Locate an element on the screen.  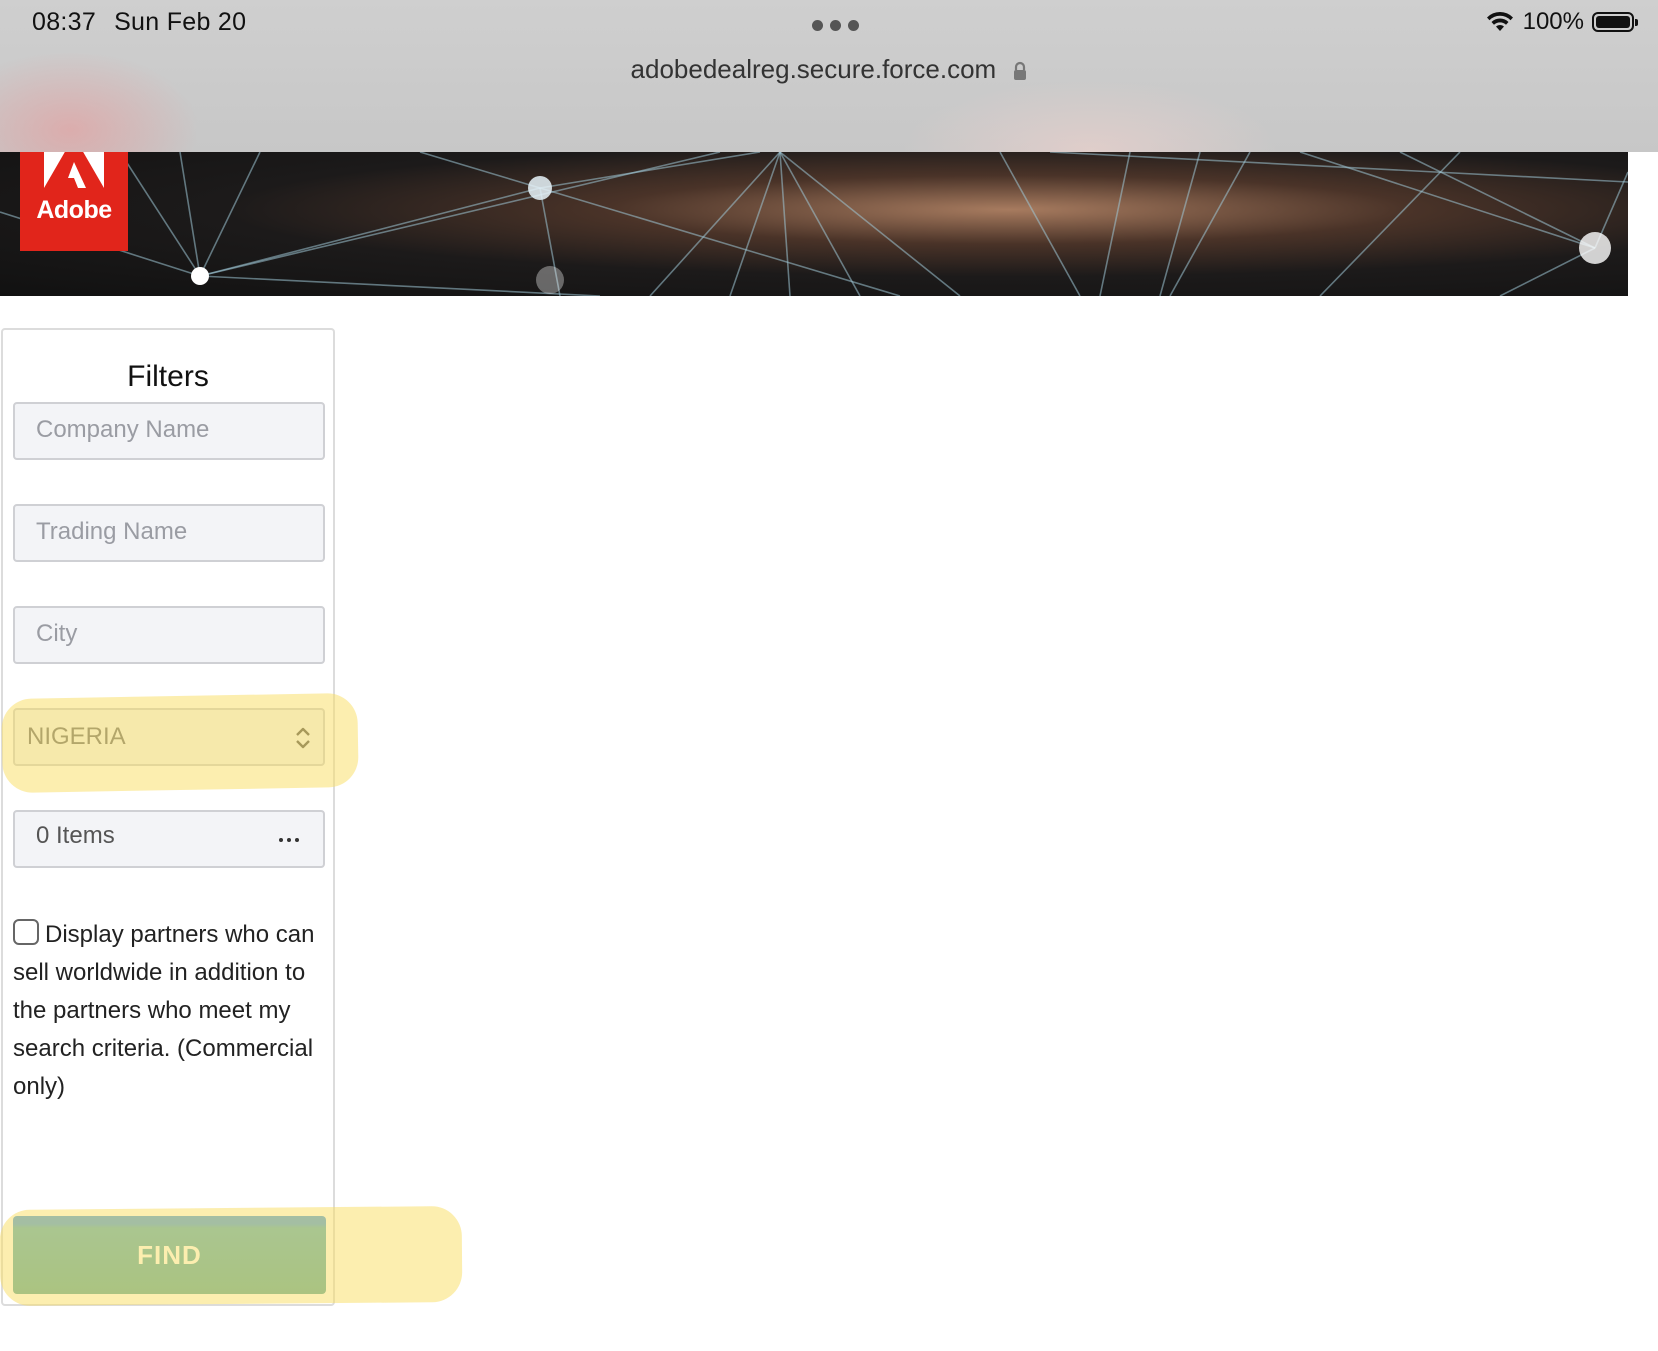
status-date: Sun Feb 20 is located at coordinates (180, 22).